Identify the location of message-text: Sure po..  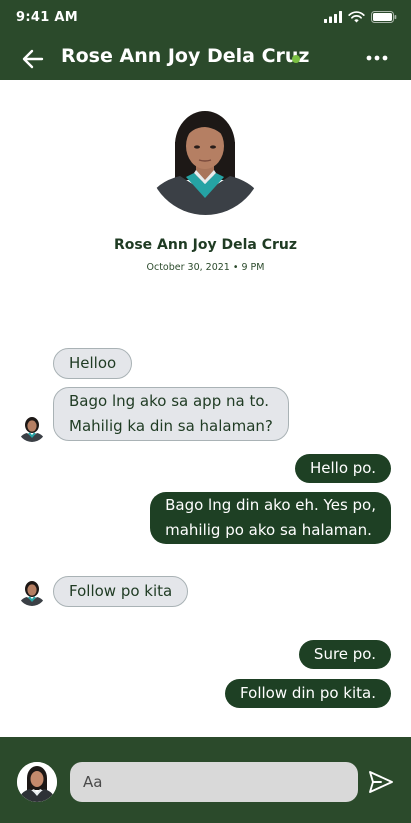
(344, 654).